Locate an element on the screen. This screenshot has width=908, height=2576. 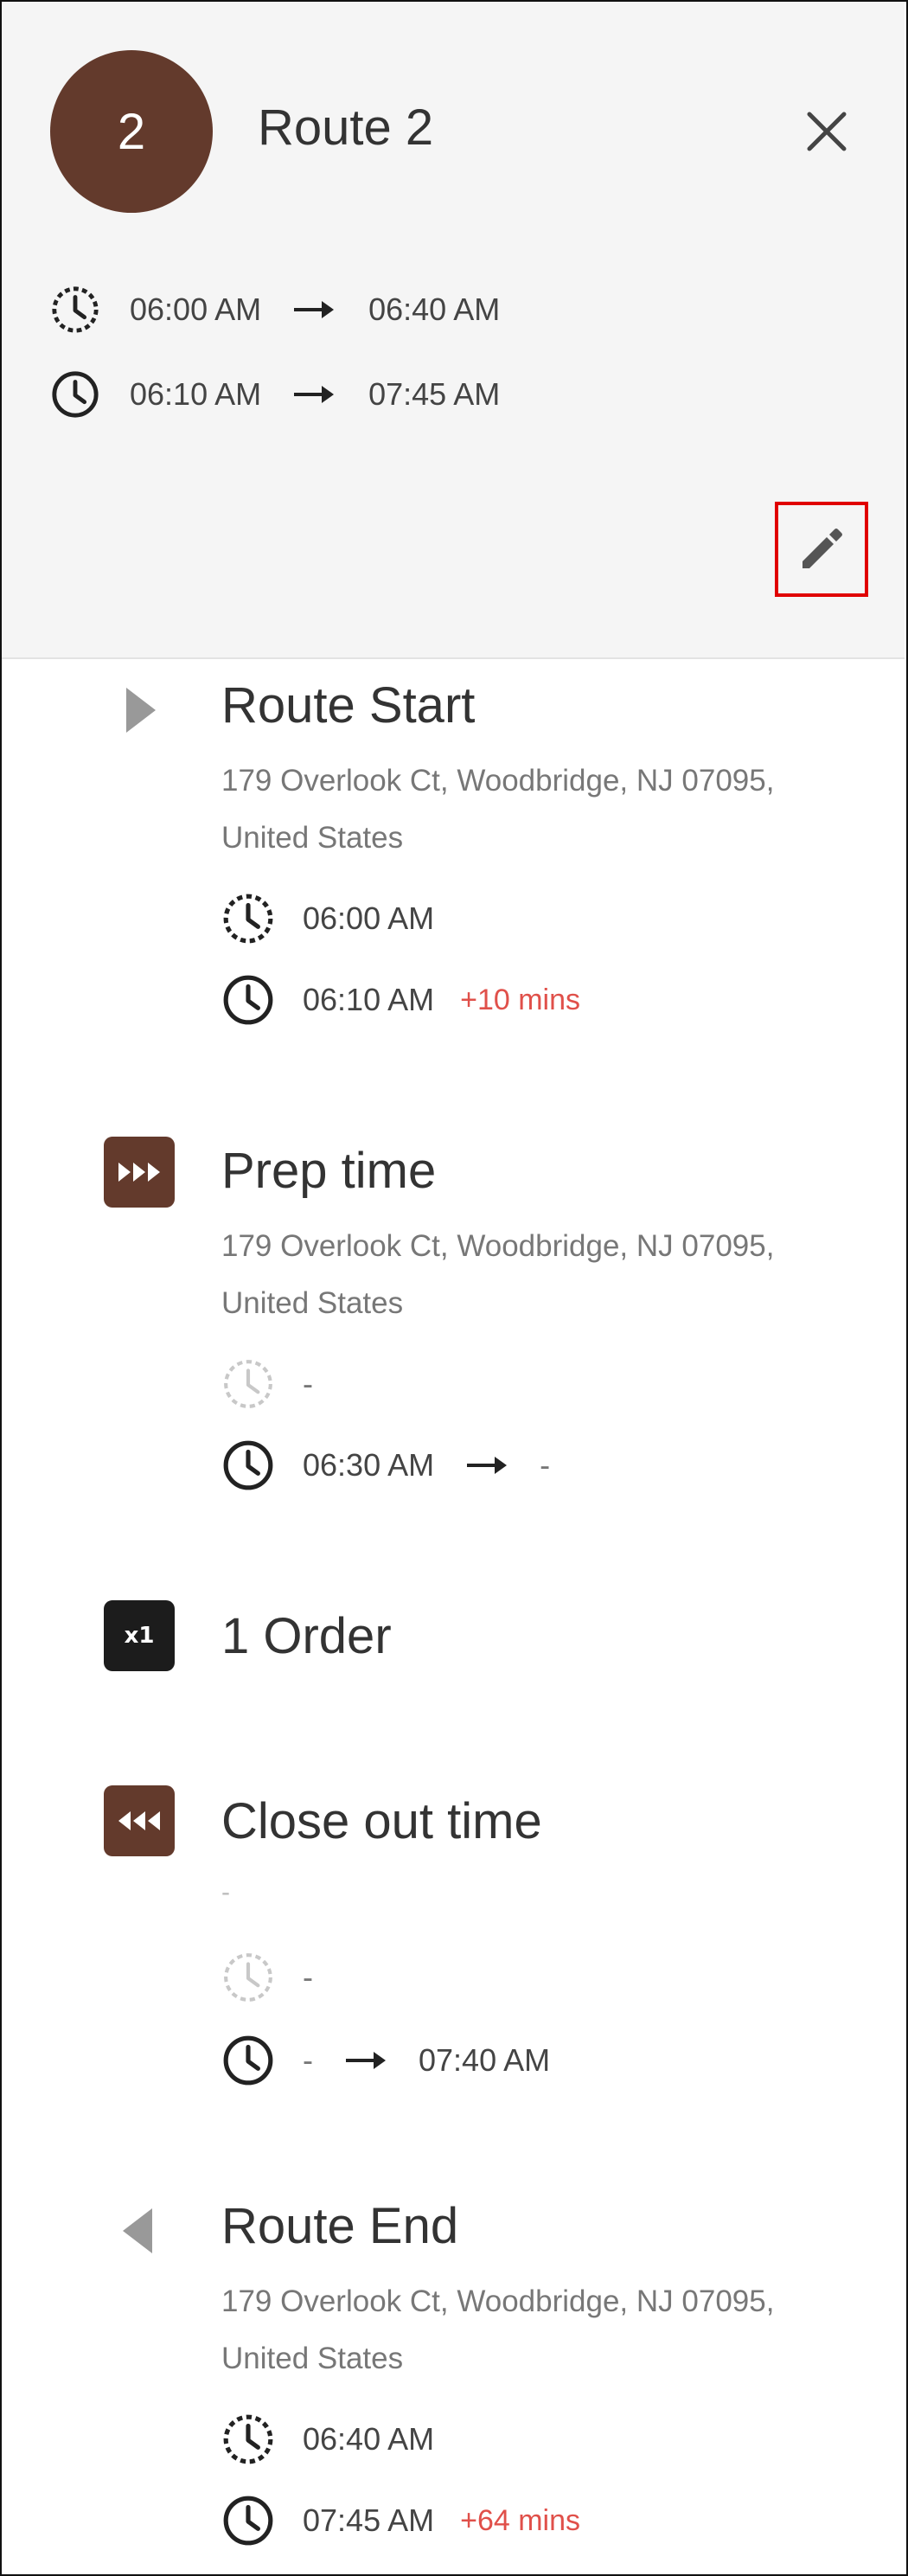
actual-time-row: 06:10 AM 07:45 AM is located at coordinates (275, 394).